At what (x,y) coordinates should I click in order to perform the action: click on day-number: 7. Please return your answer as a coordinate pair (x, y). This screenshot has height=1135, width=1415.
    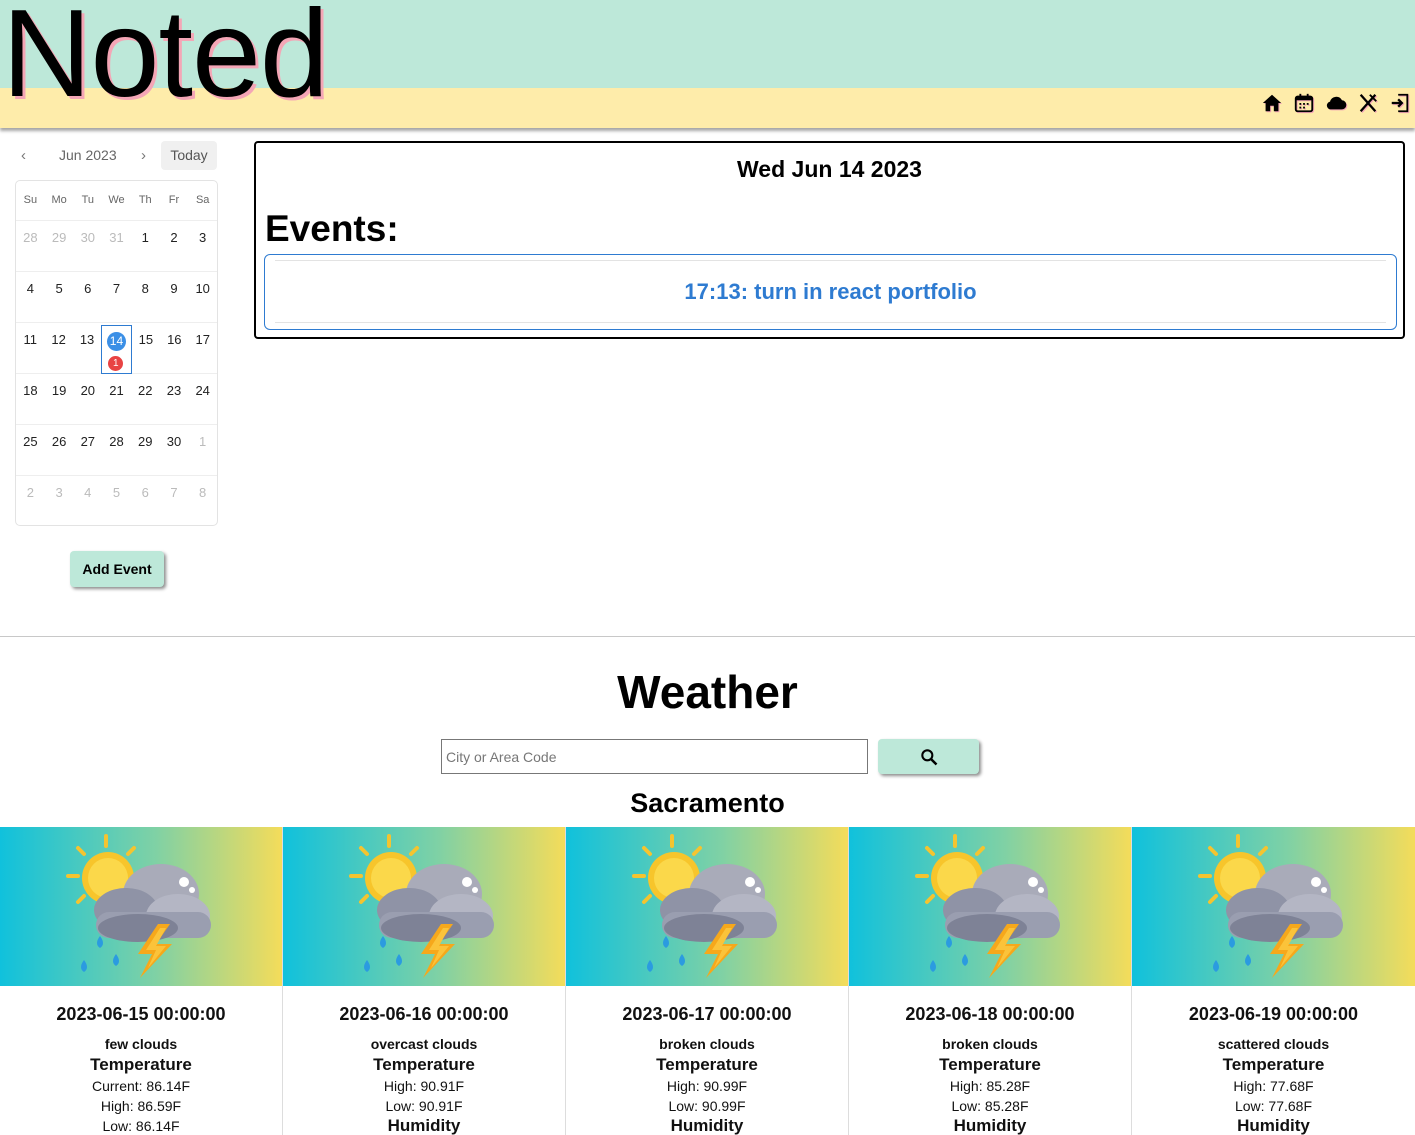
    Looking at the image, I should click on (174, 492).